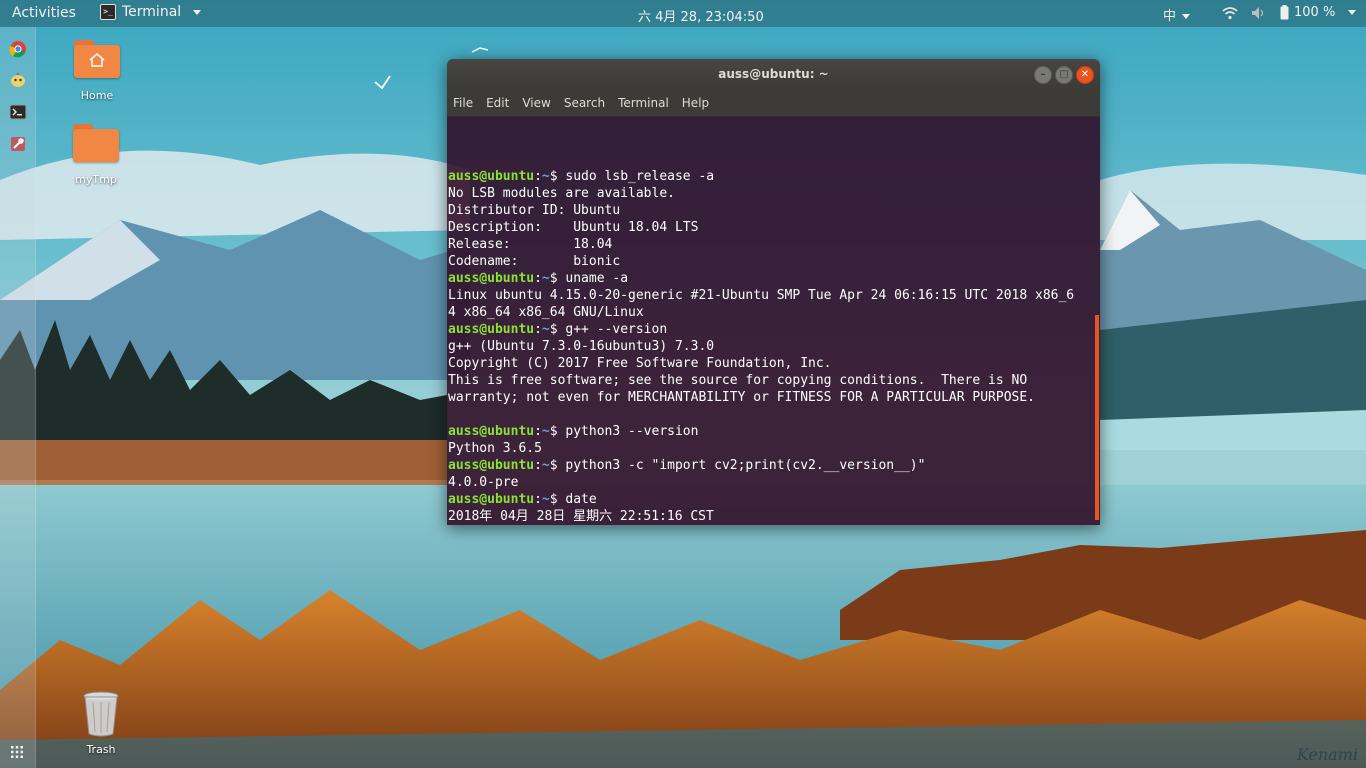 This screenshot has height=768, width=1366. I want to click on window-titlebar: auss@ubuntu: ~ – □ ✕, so click(773, 74).